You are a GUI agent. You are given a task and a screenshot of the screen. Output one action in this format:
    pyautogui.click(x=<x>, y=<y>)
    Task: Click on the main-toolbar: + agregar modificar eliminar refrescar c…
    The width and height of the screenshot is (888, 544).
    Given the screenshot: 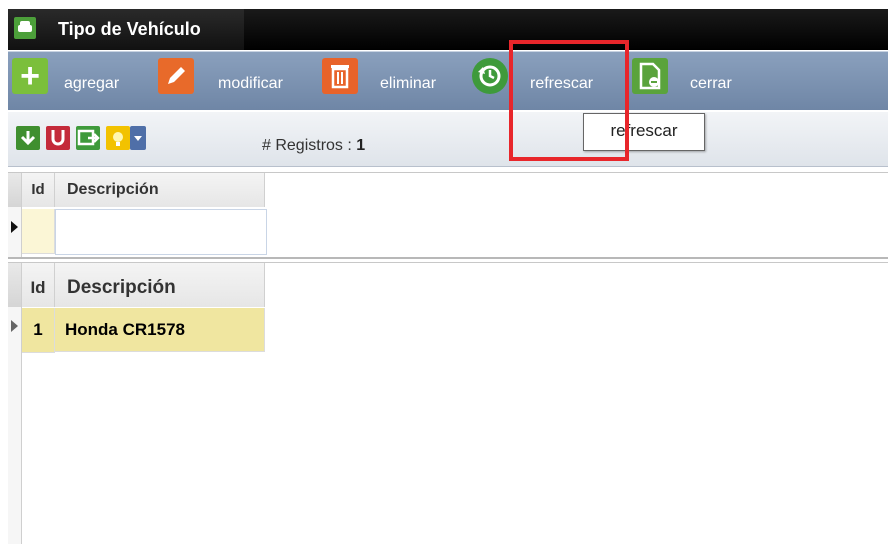 What is the action you would take?
    pyautogui.click(x=448, y=80)
    